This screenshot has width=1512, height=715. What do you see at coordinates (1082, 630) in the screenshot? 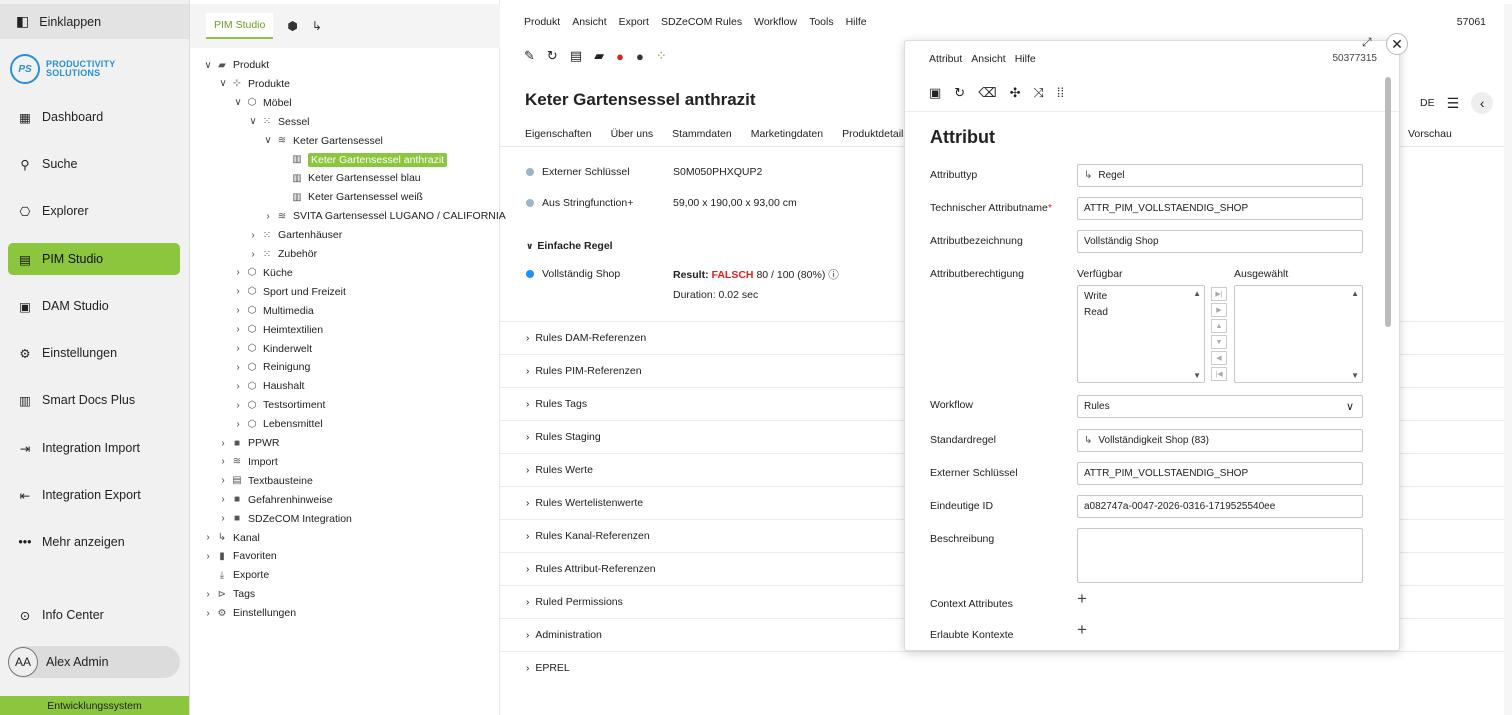
I see `add-kontext-icon: +` at bounding box center [1082, 630].